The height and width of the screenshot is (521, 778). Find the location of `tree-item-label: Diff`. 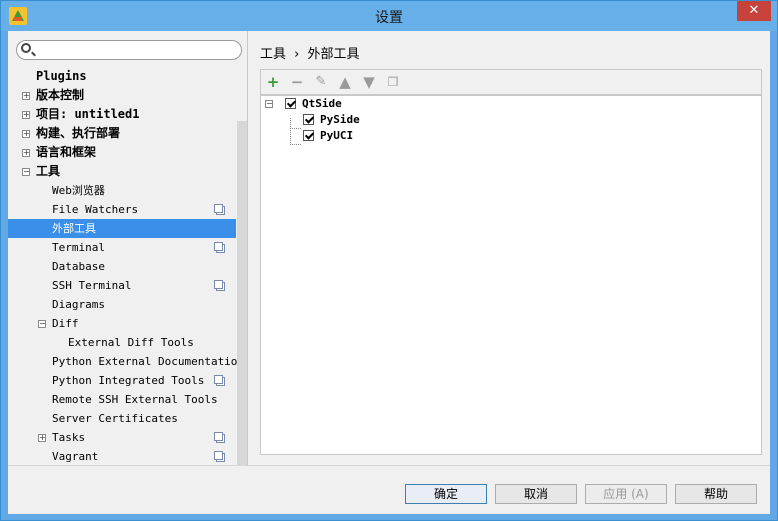

tree-item-label: Diff is located at coordinates (65, 323).